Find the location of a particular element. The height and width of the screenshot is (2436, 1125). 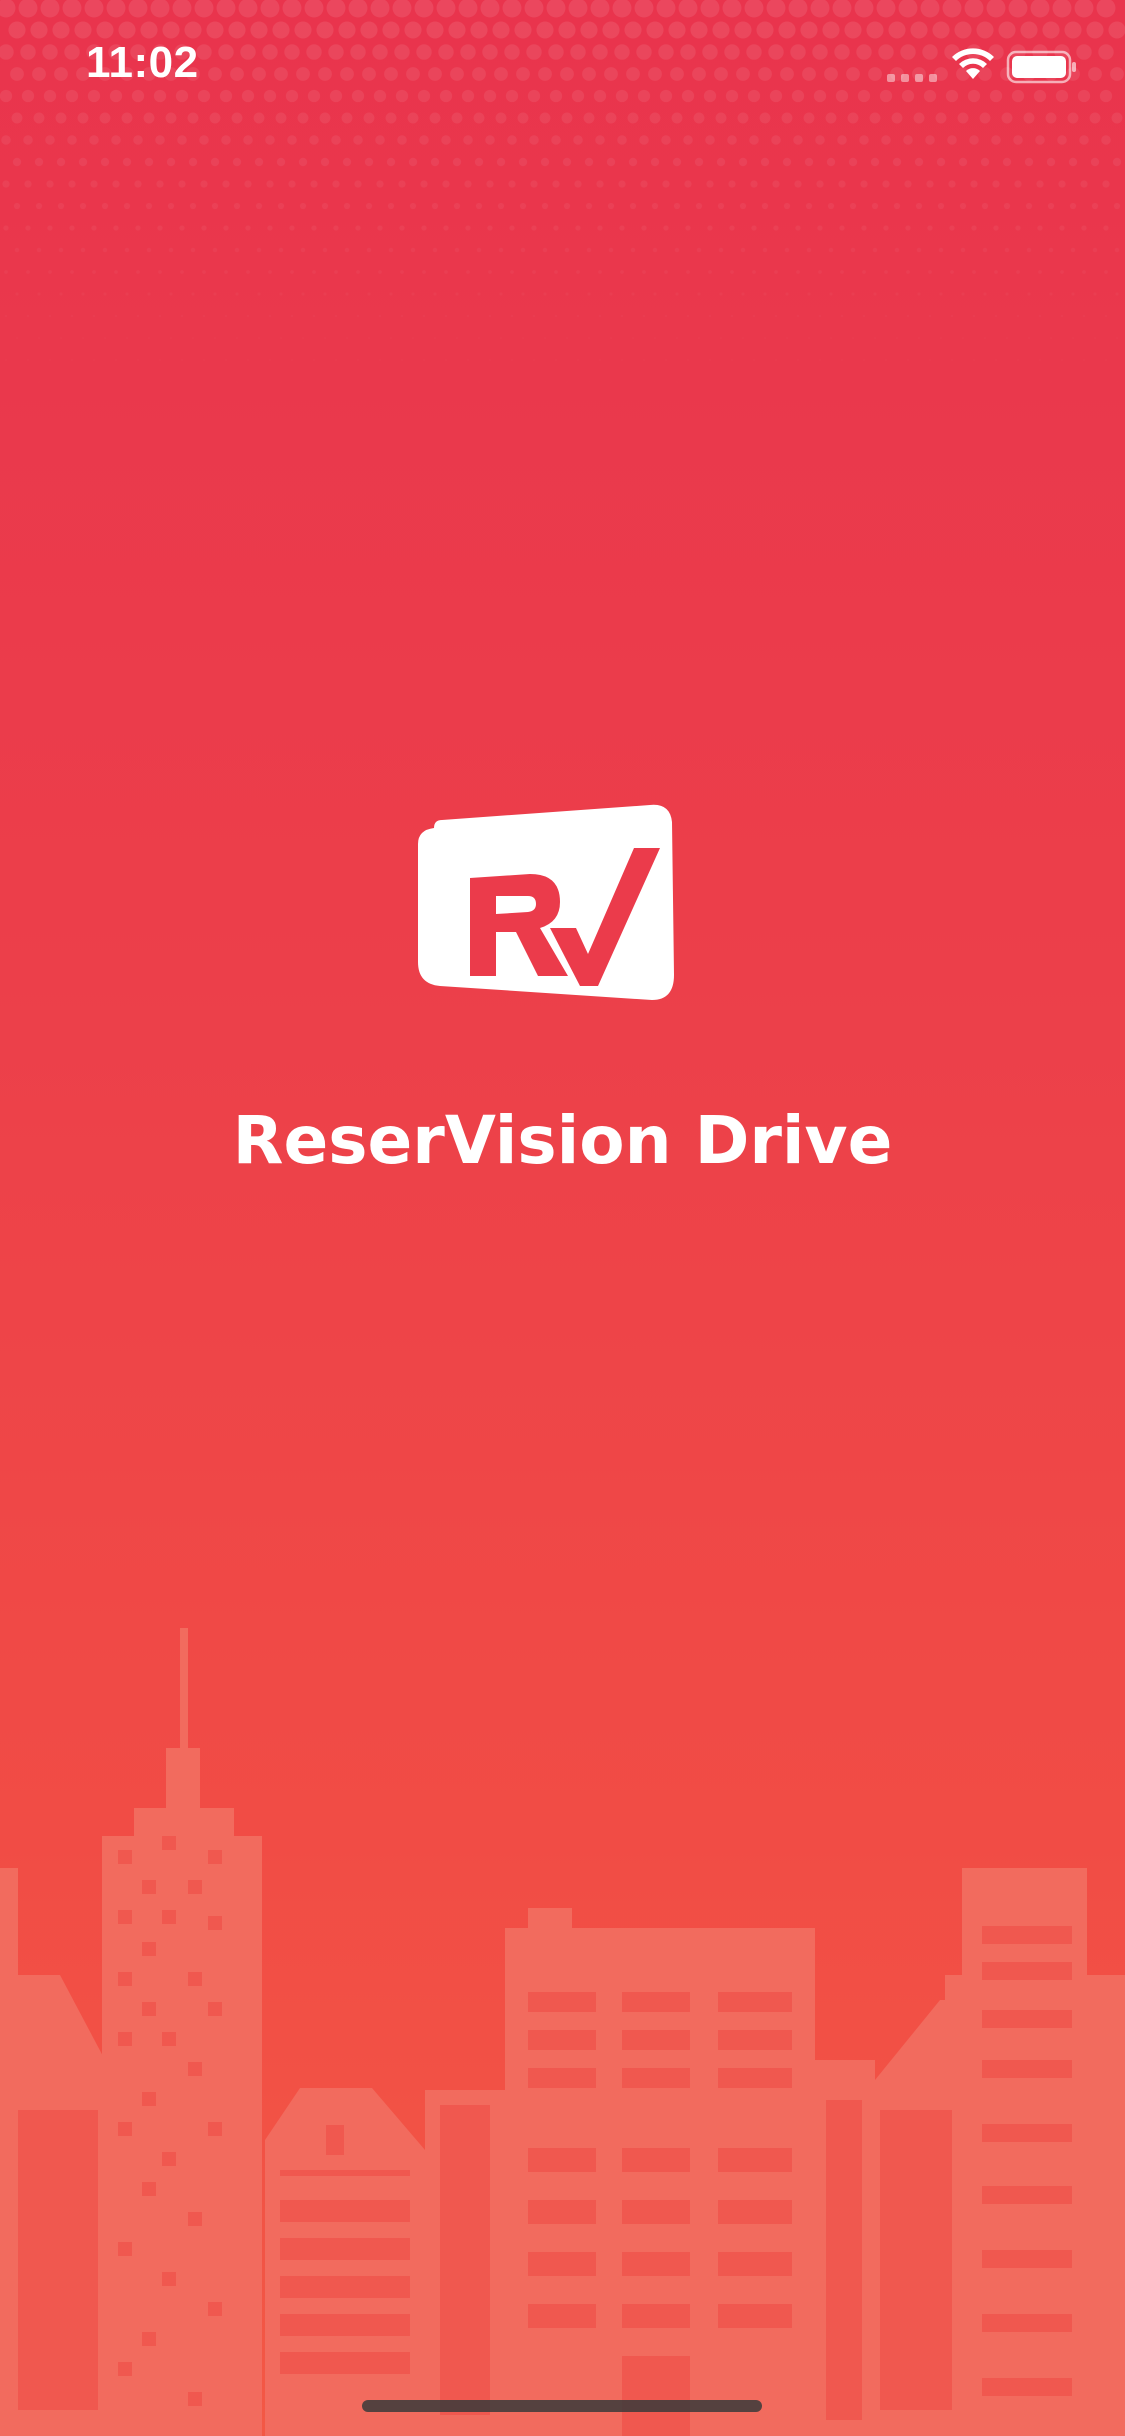

home-indicator is located at coordinates (562, 2406).